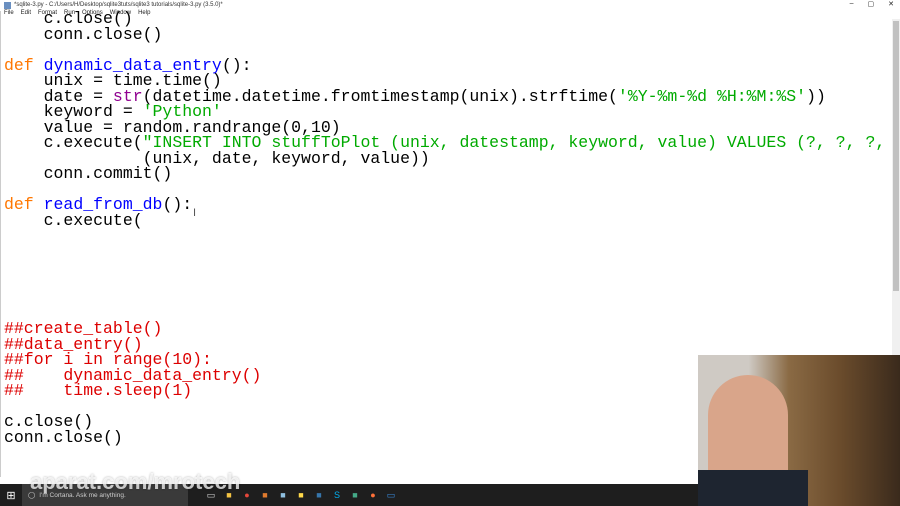  I want to click on code-token: conn.commit(), so click(88, 173).